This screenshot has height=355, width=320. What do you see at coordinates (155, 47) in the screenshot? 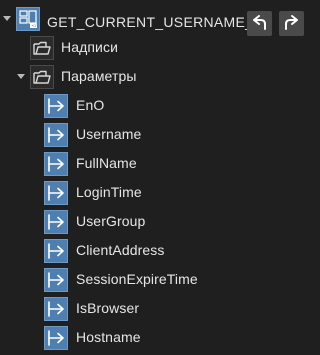
I see `tree-group-labels: Надписи` at bounding box center [155, 47].